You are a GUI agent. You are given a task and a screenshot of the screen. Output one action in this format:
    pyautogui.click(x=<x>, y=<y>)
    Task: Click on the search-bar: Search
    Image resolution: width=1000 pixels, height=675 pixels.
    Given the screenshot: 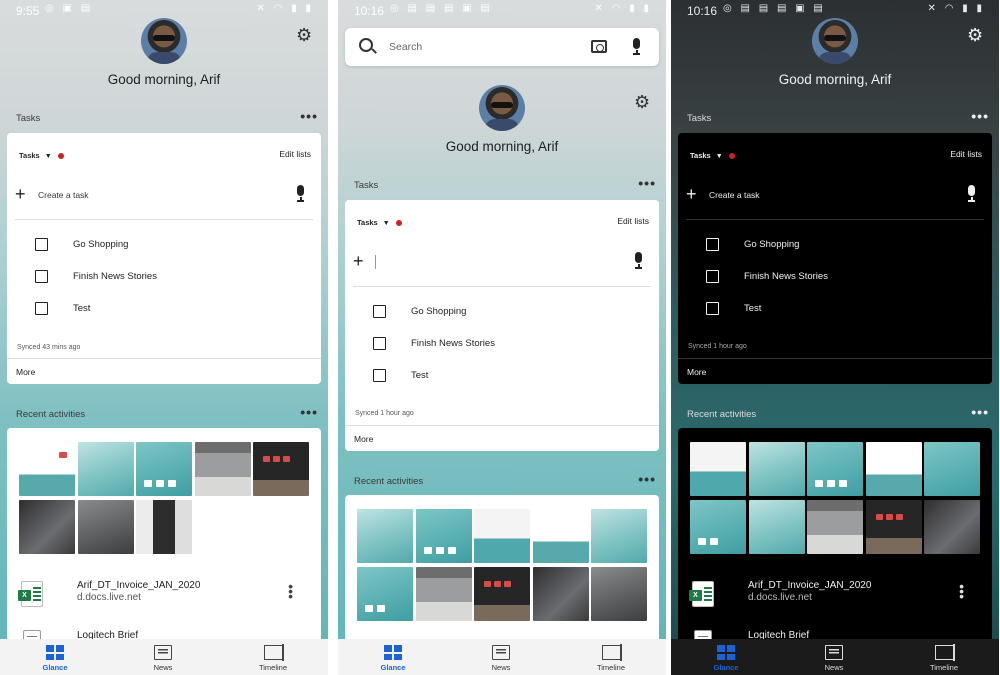 What is the action you would take?
    pyautogui.click(x=502, y=47)
    